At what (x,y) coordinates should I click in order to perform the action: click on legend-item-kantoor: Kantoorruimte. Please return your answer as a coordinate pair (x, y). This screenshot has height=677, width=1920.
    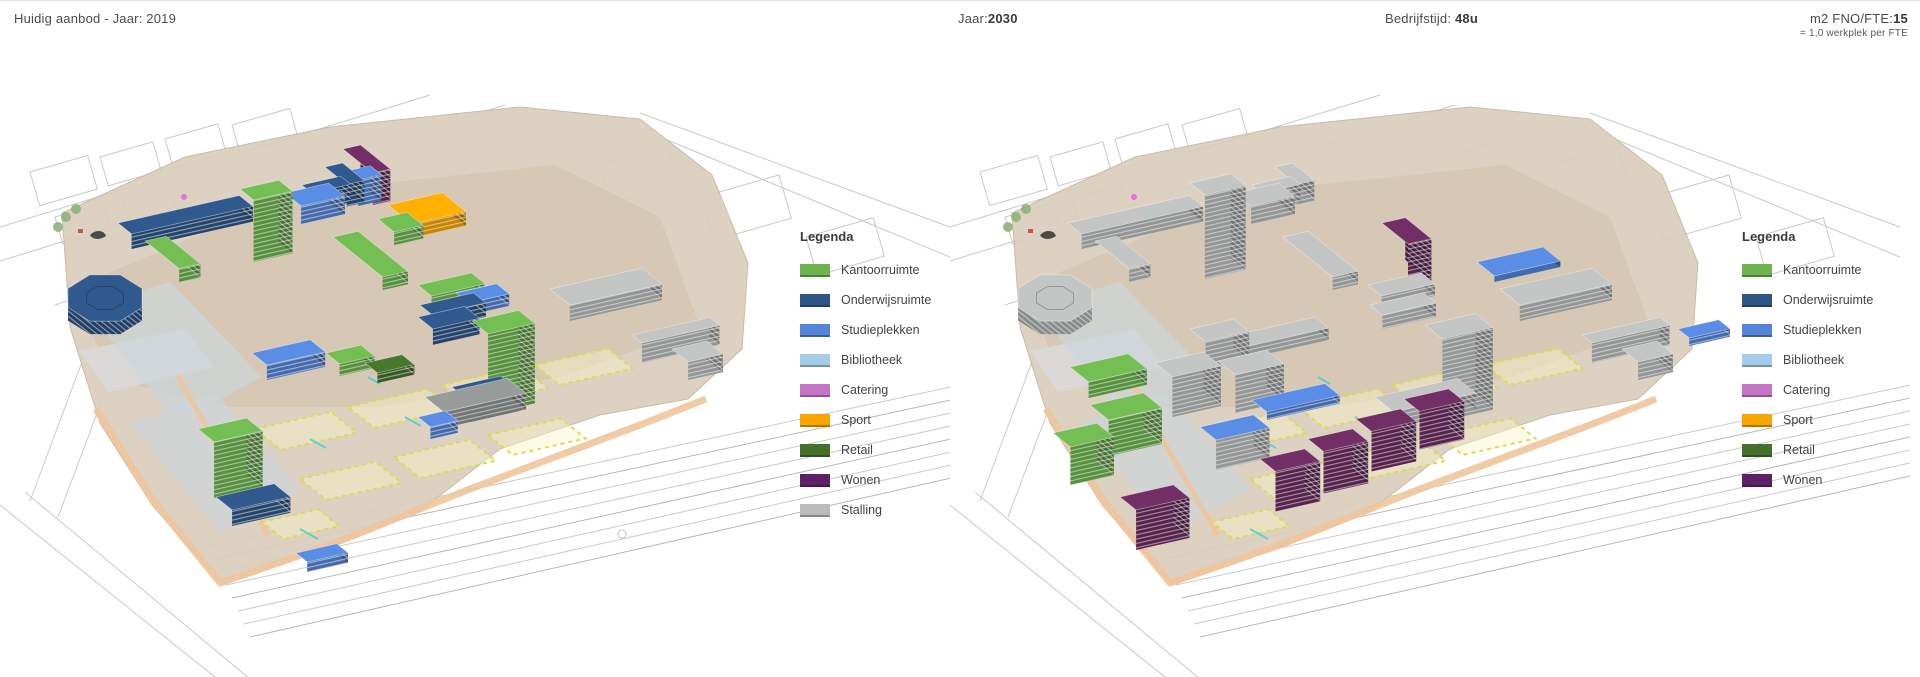
    Looking at the image, I should click on (1831, 270).